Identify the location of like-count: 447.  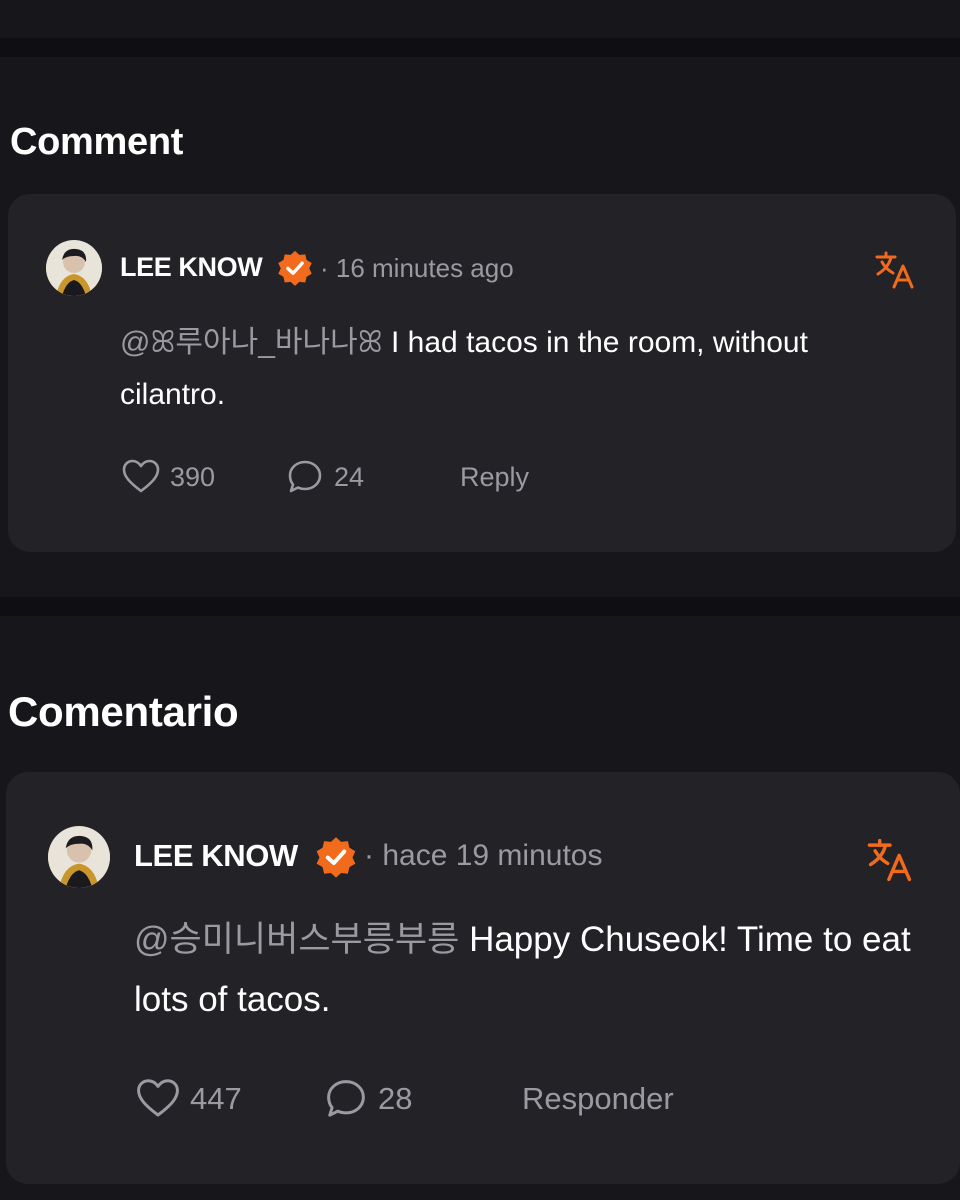
(216, 1098).